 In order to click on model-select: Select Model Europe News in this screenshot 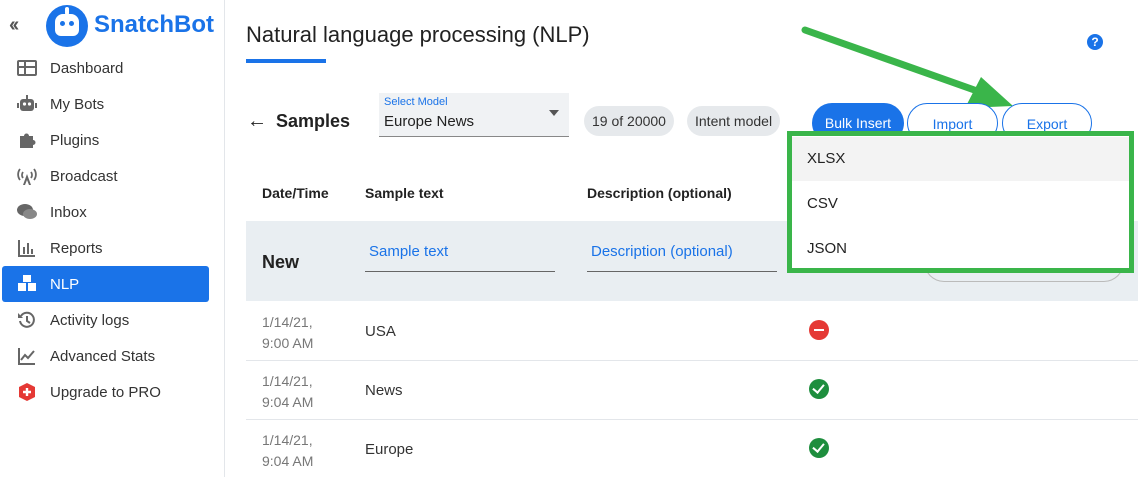, I will do `click(474, 115)`.